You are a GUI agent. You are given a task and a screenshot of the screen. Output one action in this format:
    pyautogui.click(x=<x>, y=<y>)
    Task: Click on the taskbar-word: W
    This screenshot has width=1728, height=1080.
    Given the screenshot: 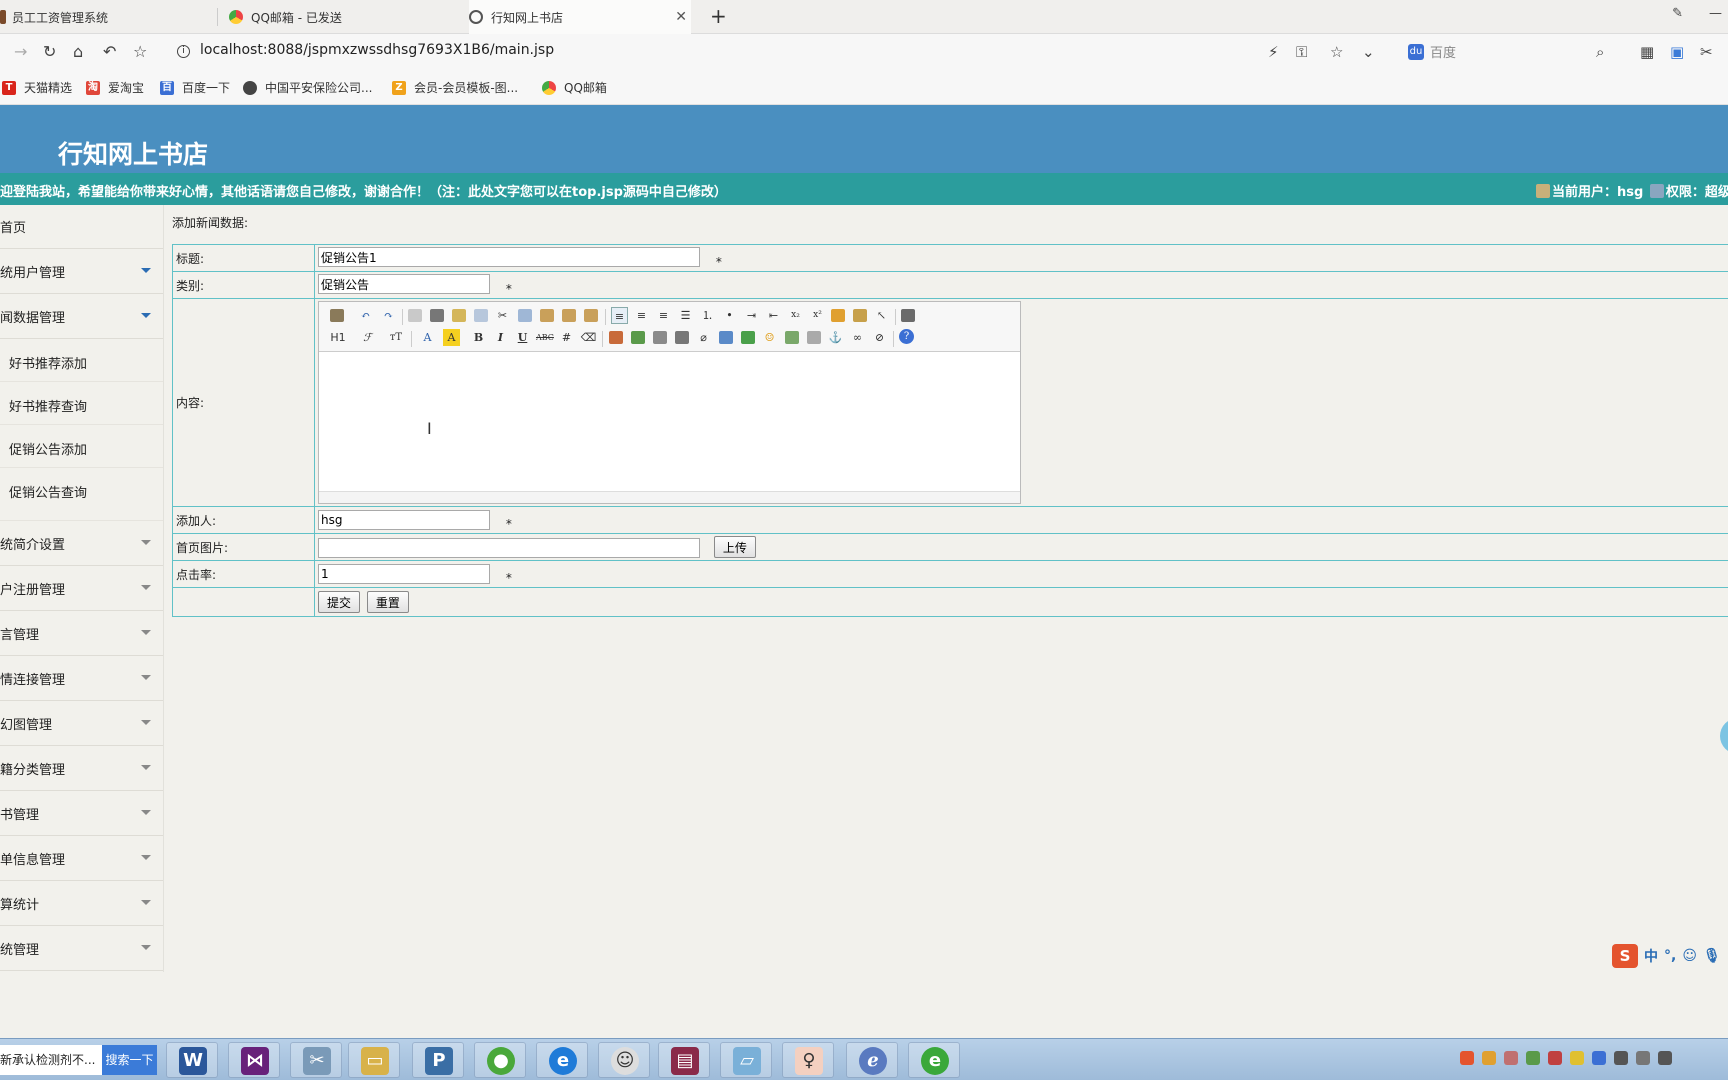 What is the action you would take?
    pyautogui.click(x=192, y=1060)
    